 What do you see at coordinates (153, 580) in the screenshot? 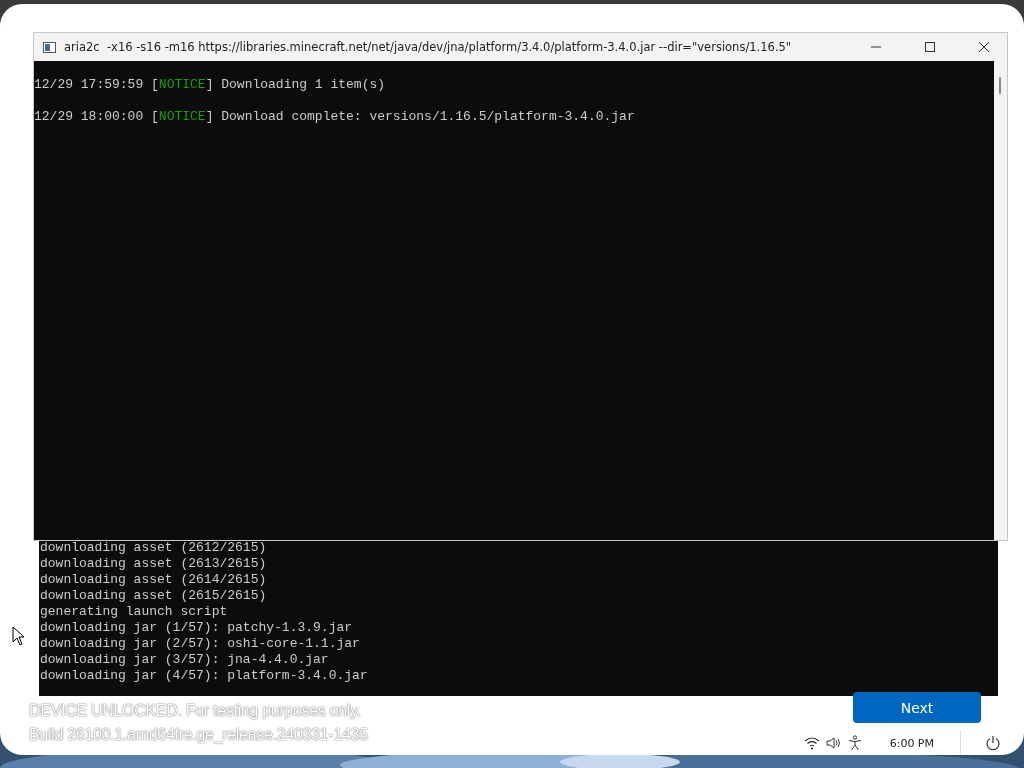
I see `console-line: downloading asset (2614/2615)` at bounding box center [153, 580].